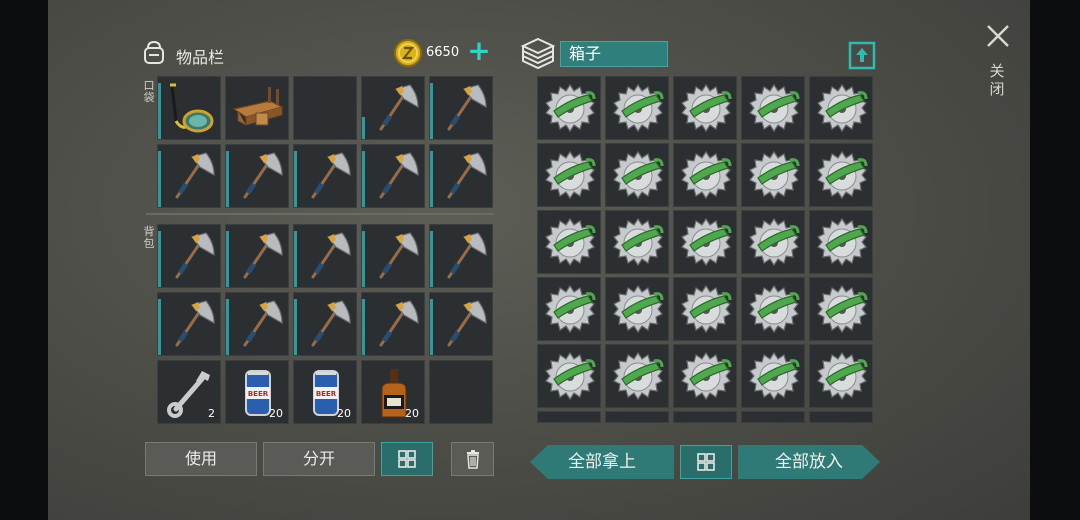 This screenshot has height=520, width=1080. I want to click on inventory-slot: 2, so click(189, 392).